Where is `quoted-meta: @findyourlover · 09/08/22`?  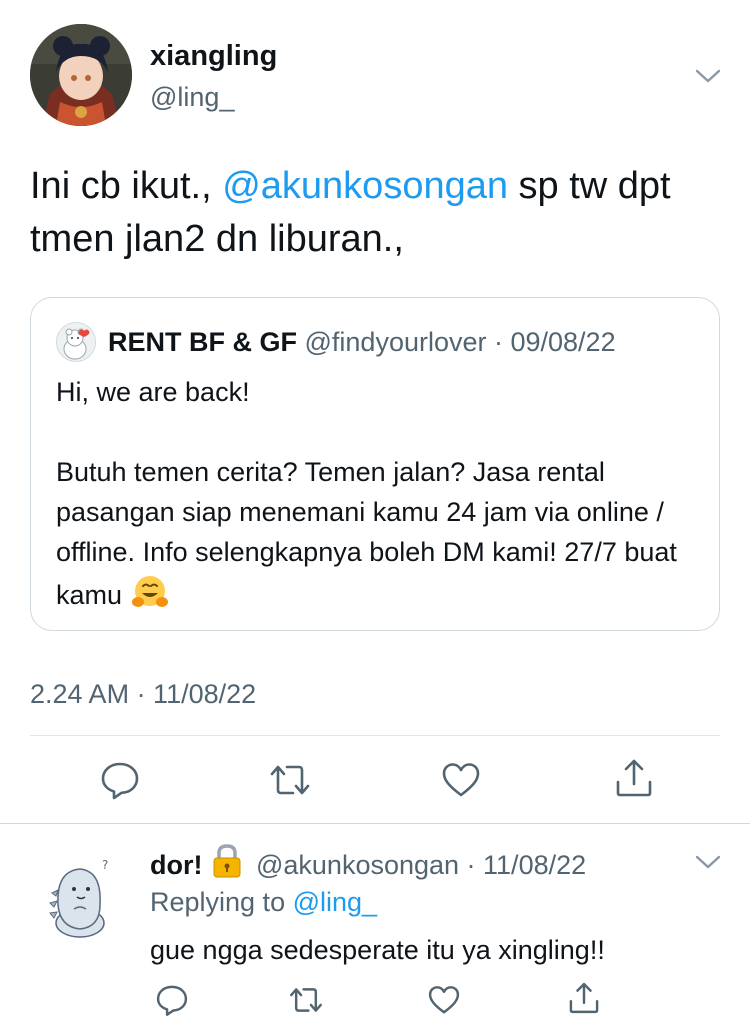 quoted-meta: @findyourlover · 09/08/22 is located at coordinates (456, 342).